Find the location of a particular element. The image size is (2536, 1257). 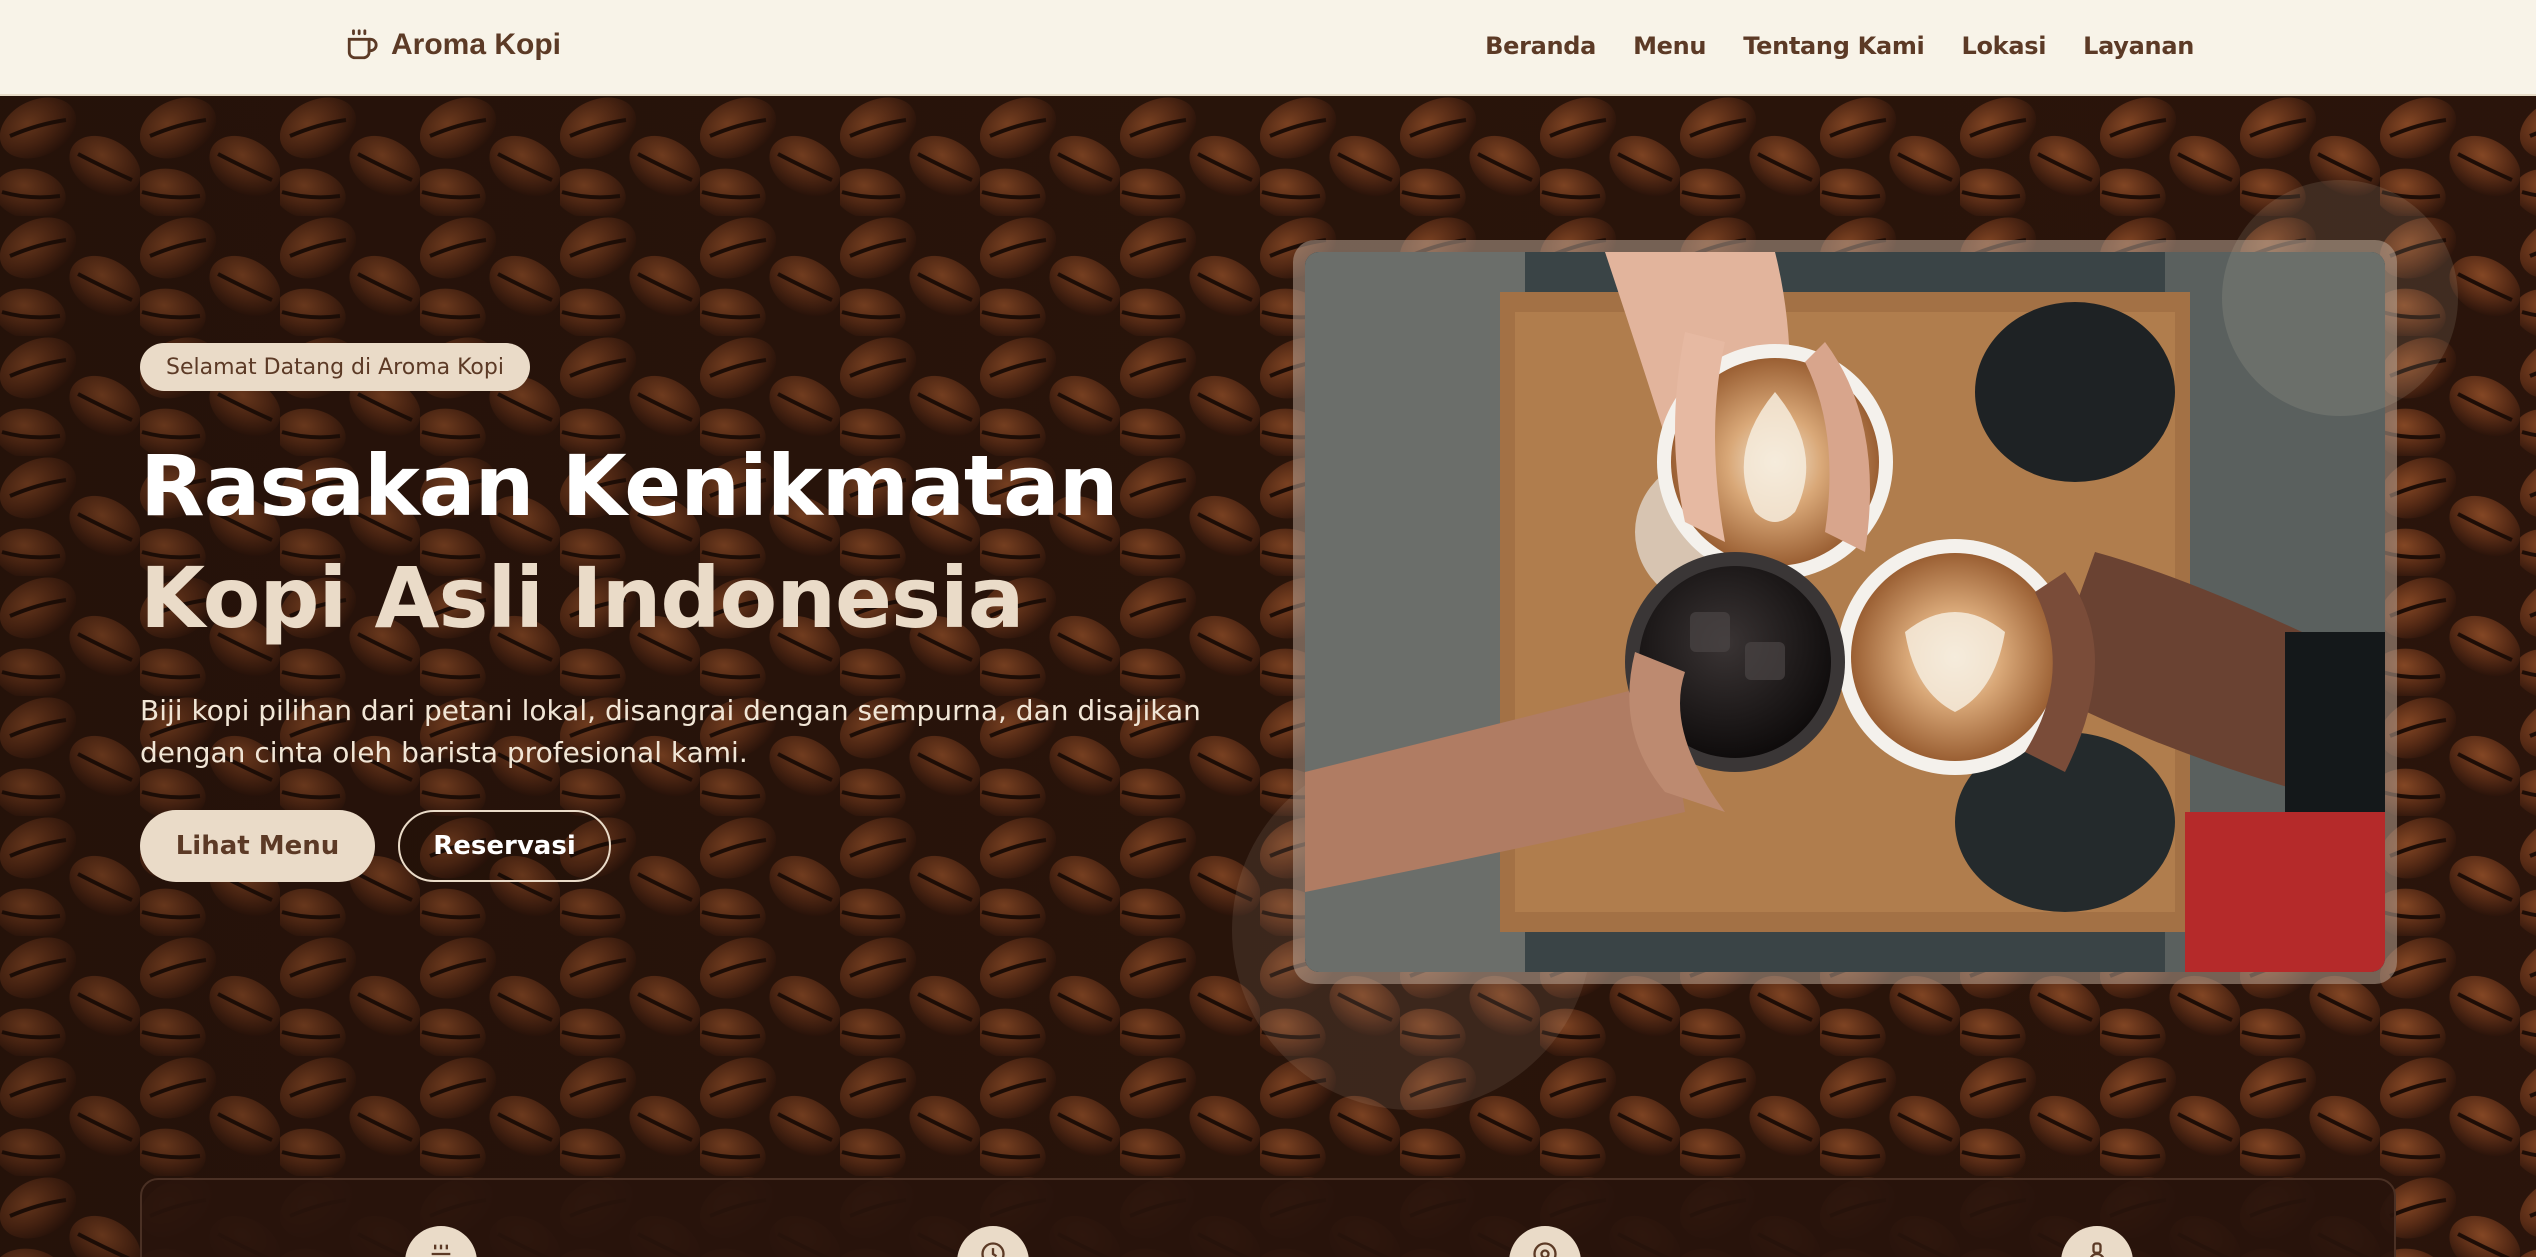

brand-name: Aroma Kopi is located at coordinates (476, 44).